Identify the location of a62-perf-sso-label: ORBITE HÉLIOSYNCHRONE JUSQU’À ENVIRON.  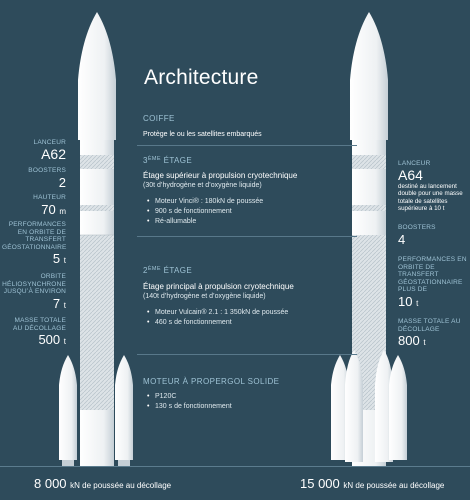
(34, 284).